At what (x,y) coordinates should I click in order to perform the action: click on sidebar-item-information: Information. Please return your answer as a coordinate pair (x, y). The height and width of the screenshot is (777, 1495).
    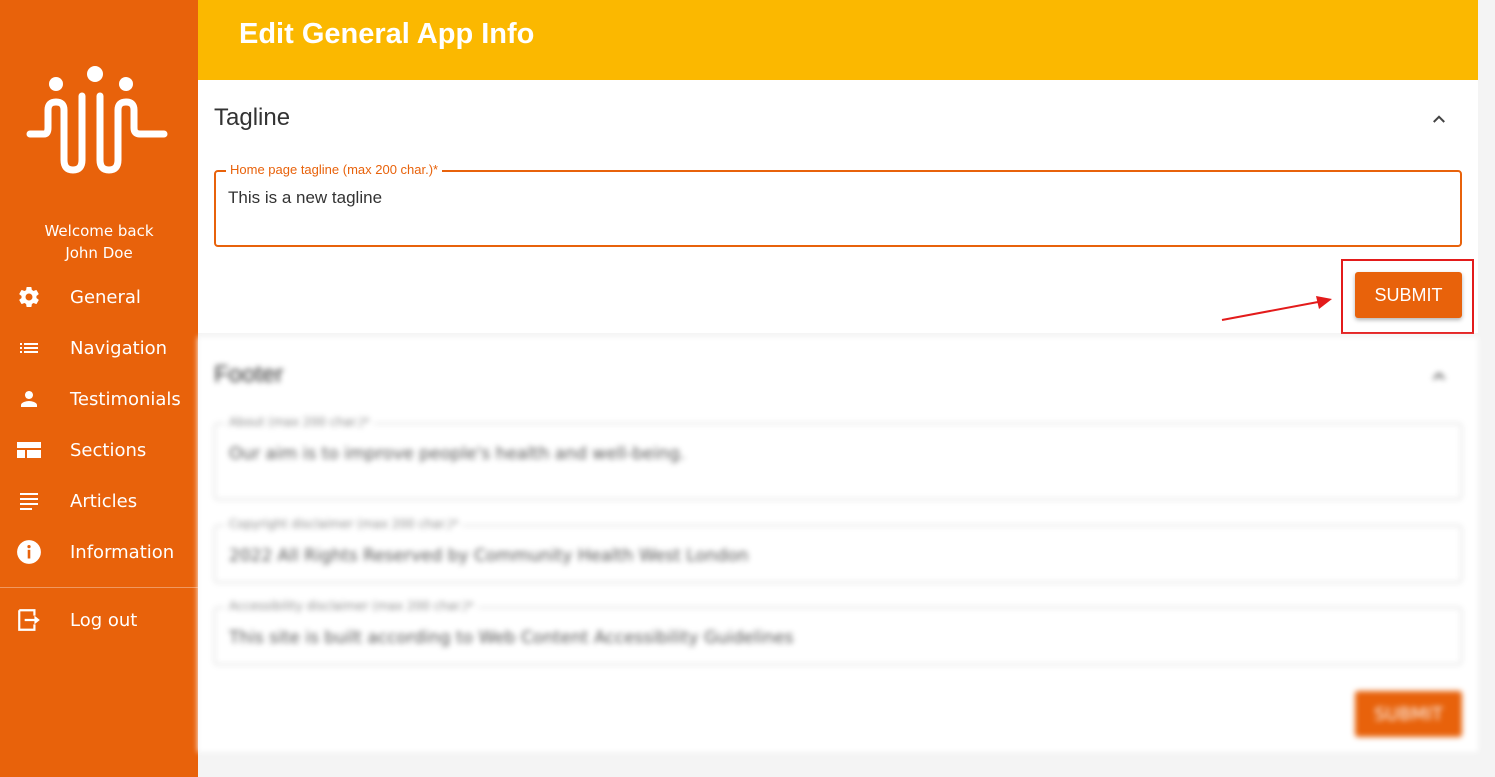
    Looking at the image, I should click on (99, 552).